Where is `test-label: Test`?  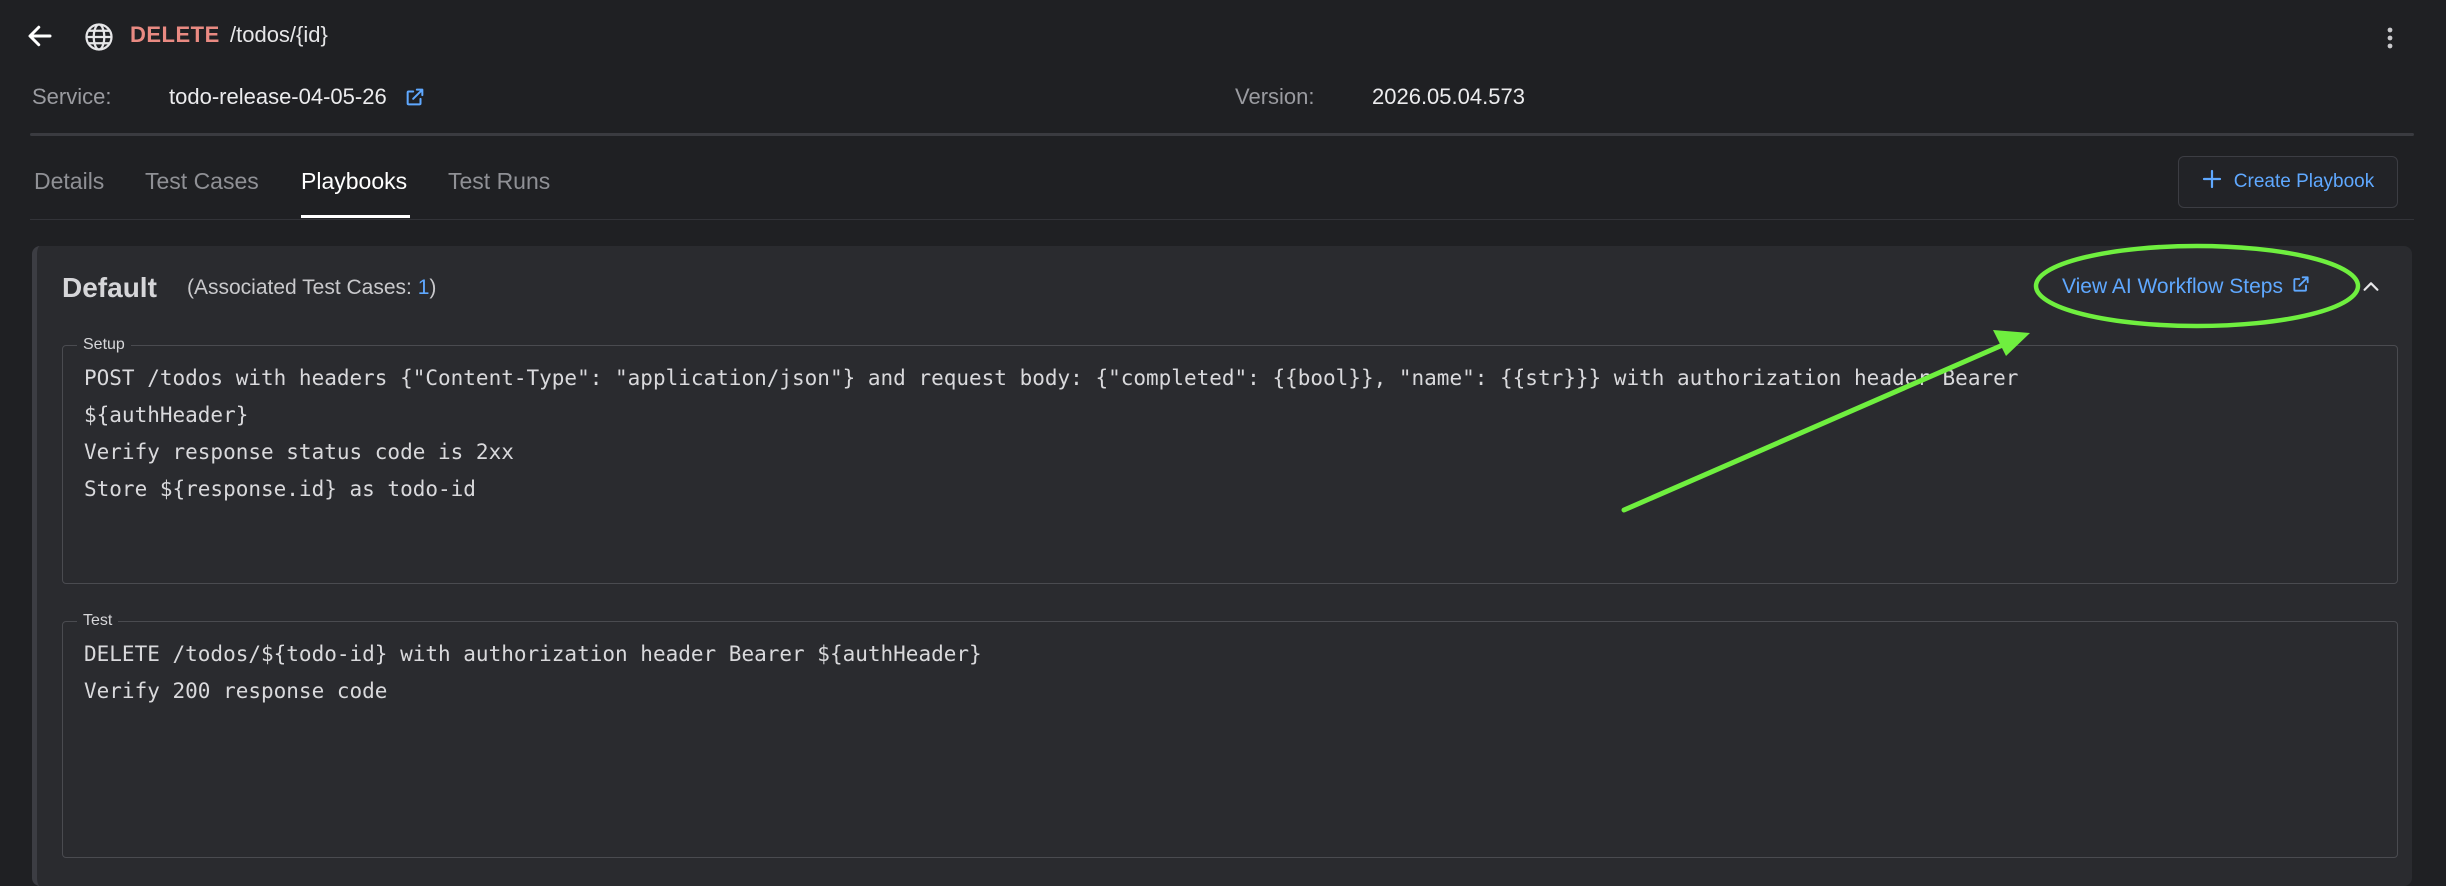
test-label: Test is located at coordinates (98, 620).